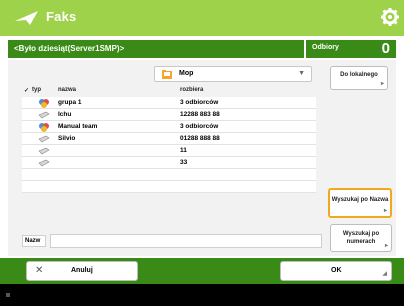  I want to click on fax-plane-icon, so click(26, 18).